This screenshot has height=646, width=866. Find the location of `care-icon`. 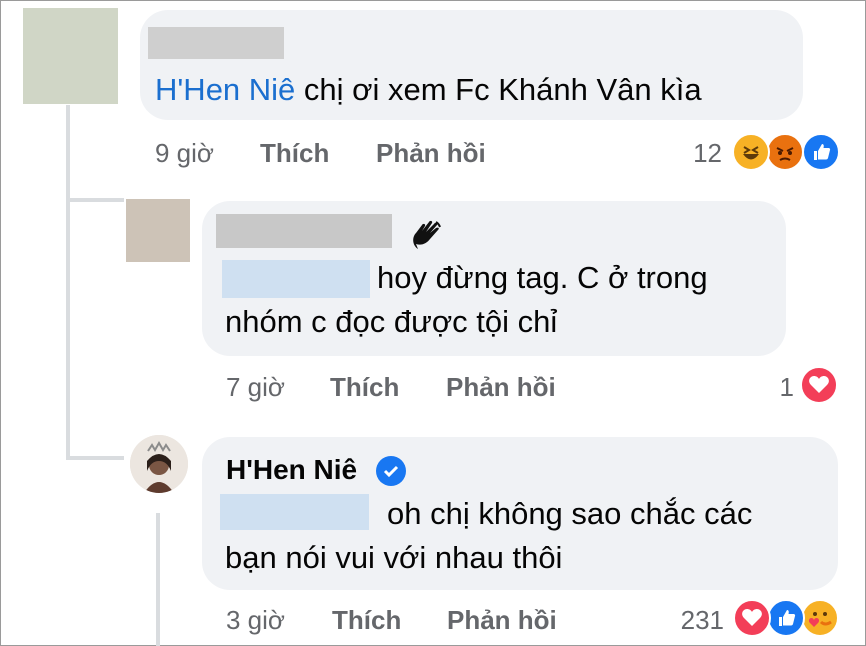

care-icon is located at coordinates (820, 618).